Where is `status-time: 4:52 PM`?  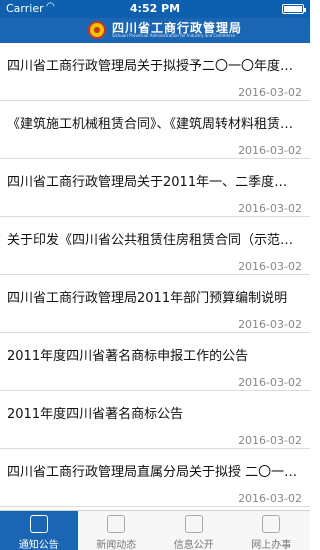
status-time: 4:52 PM is located at coordinates (155, 8).